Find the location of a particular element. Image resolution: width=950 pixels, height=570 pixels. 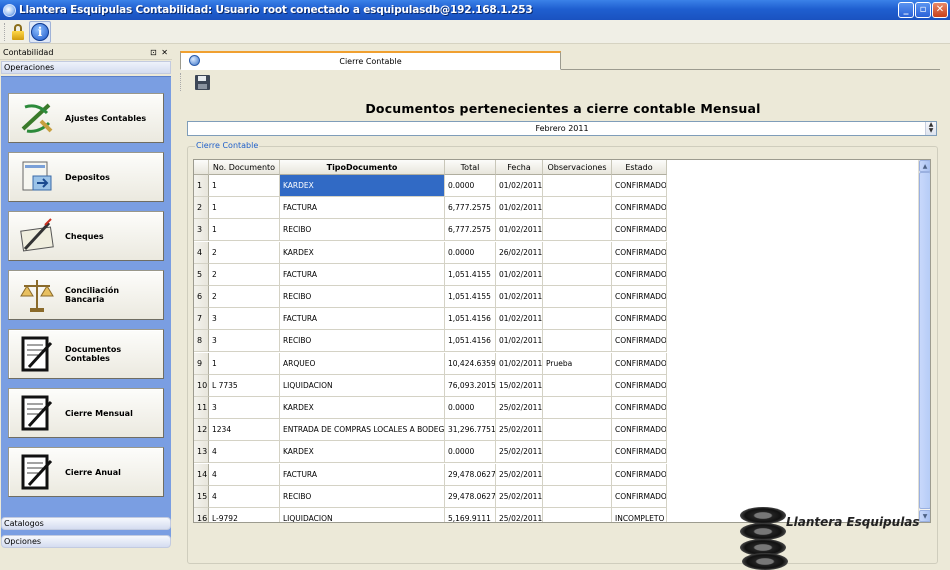

section-operaciones: Operaciones is located at coordinates (86, 67).